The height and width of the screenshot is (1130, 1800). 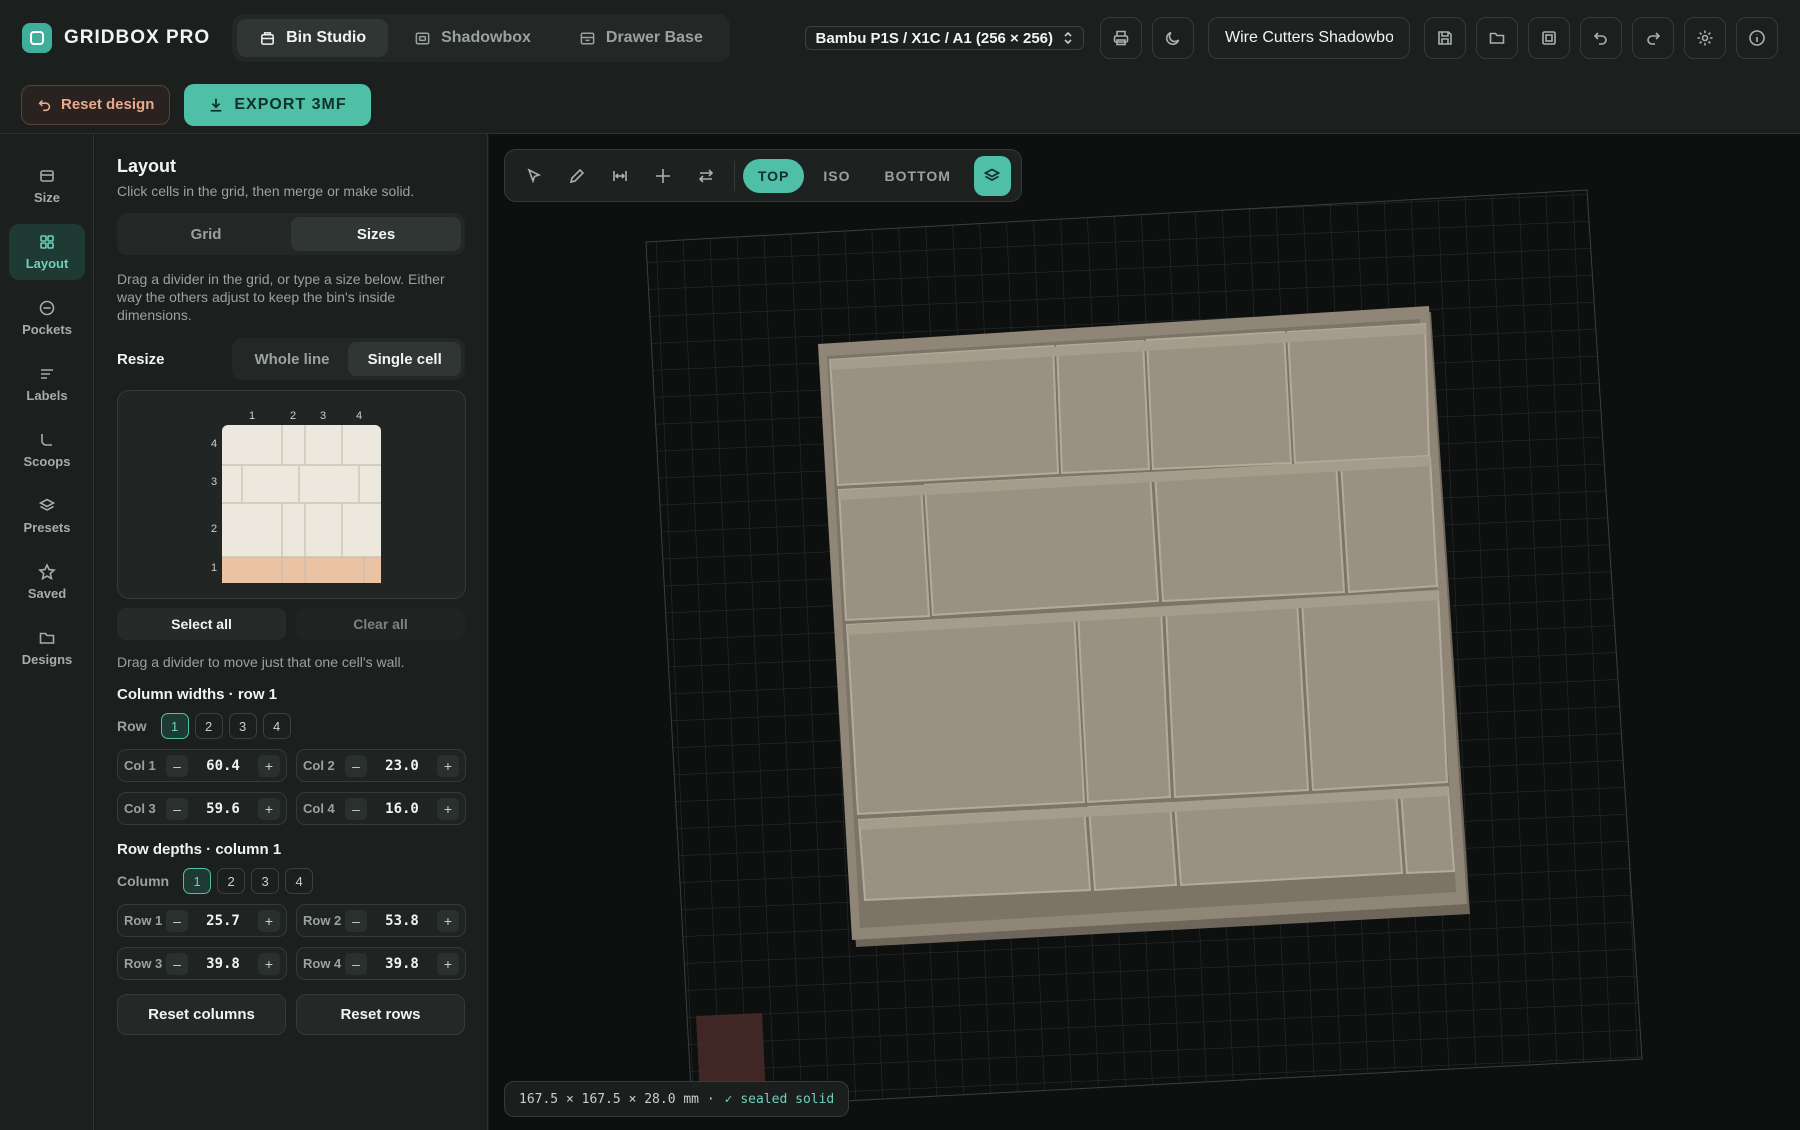 I want to click on bin-icon, so click(x=268, y=38).